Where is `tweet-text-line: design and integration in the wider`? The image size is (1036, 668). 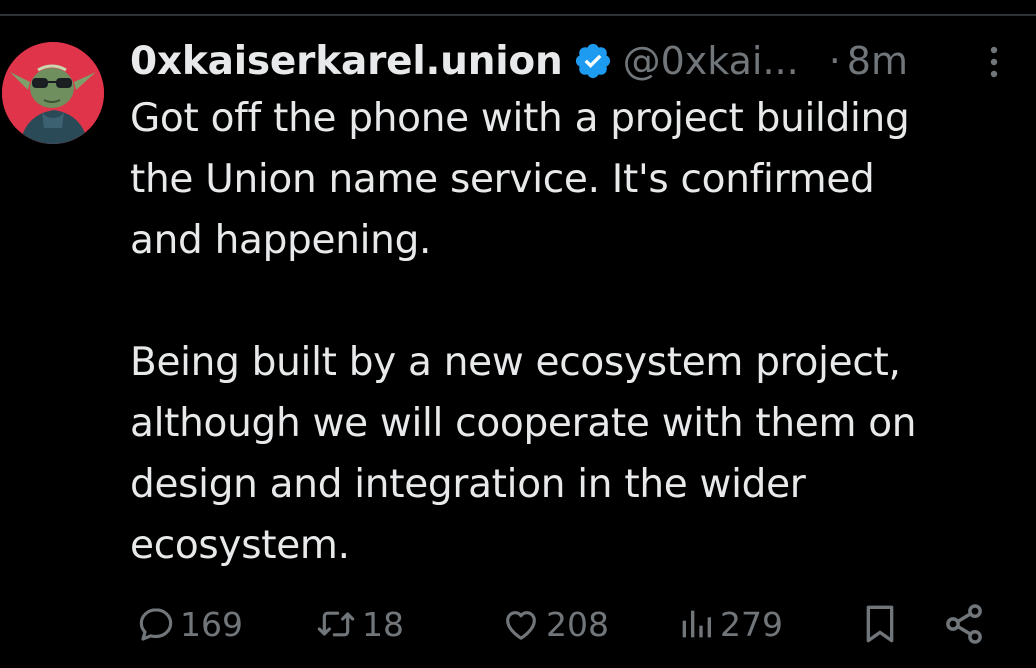 tweet-text-line: design and integration in the wider is located at coordinates (468, 484).